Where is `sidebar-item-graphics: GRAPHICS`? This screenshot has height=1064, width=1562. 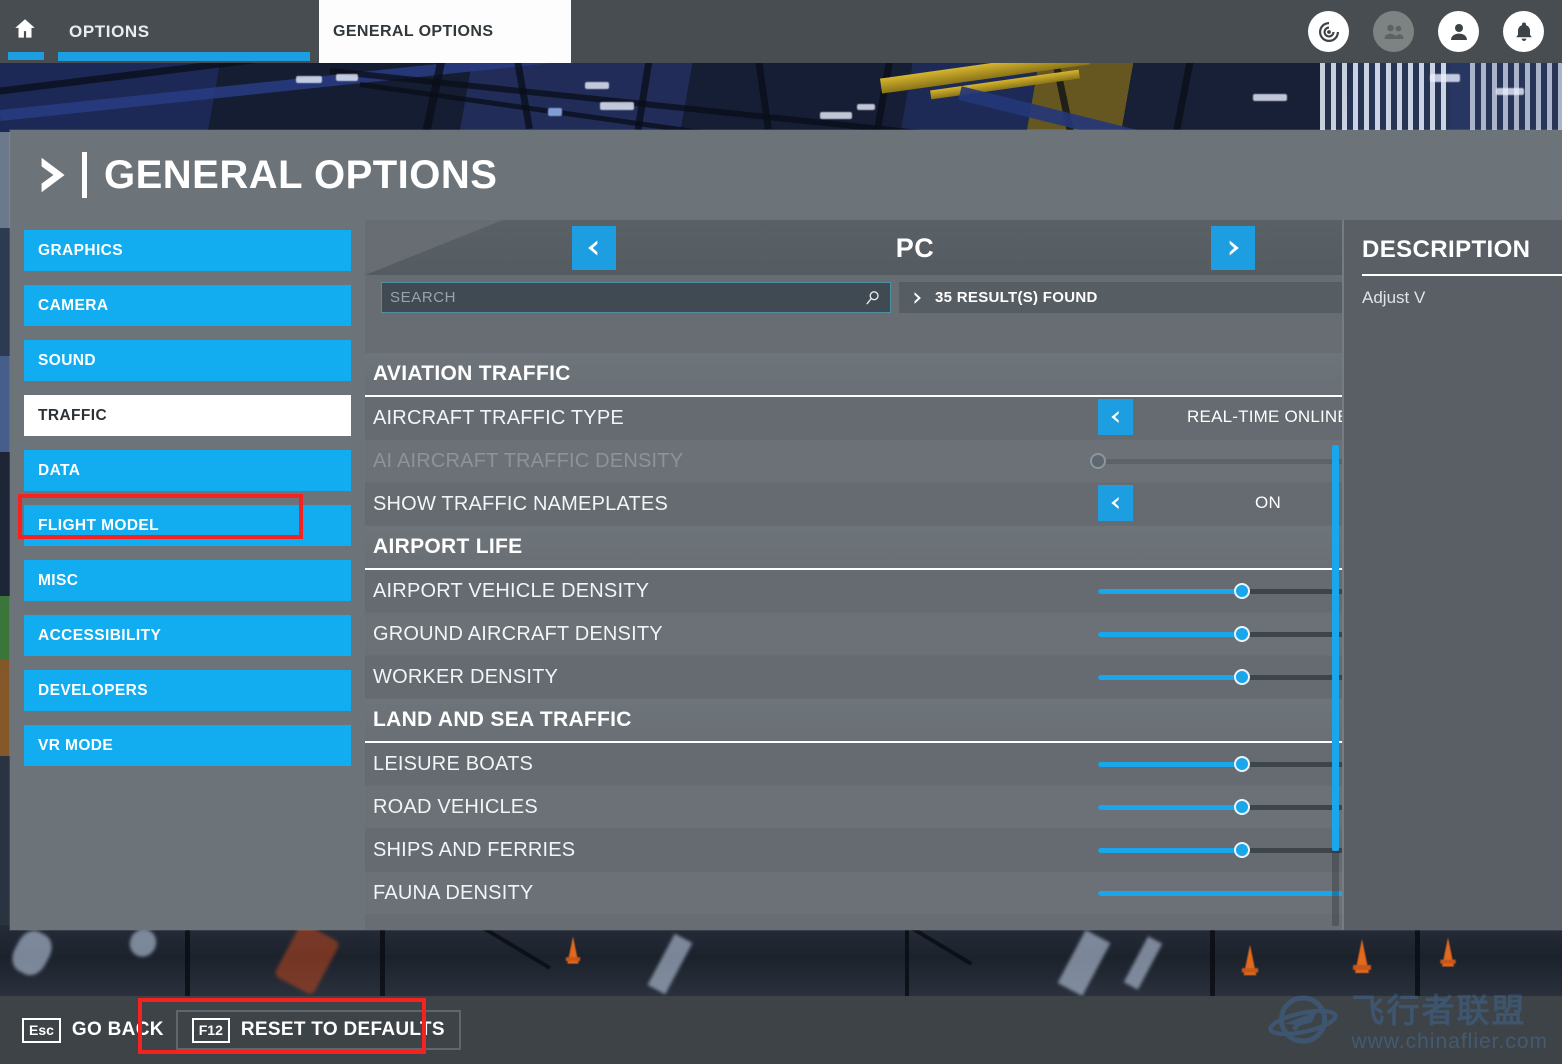 sidebar-item-graphics: GRAPHICS is located at coordinates (187, 250).